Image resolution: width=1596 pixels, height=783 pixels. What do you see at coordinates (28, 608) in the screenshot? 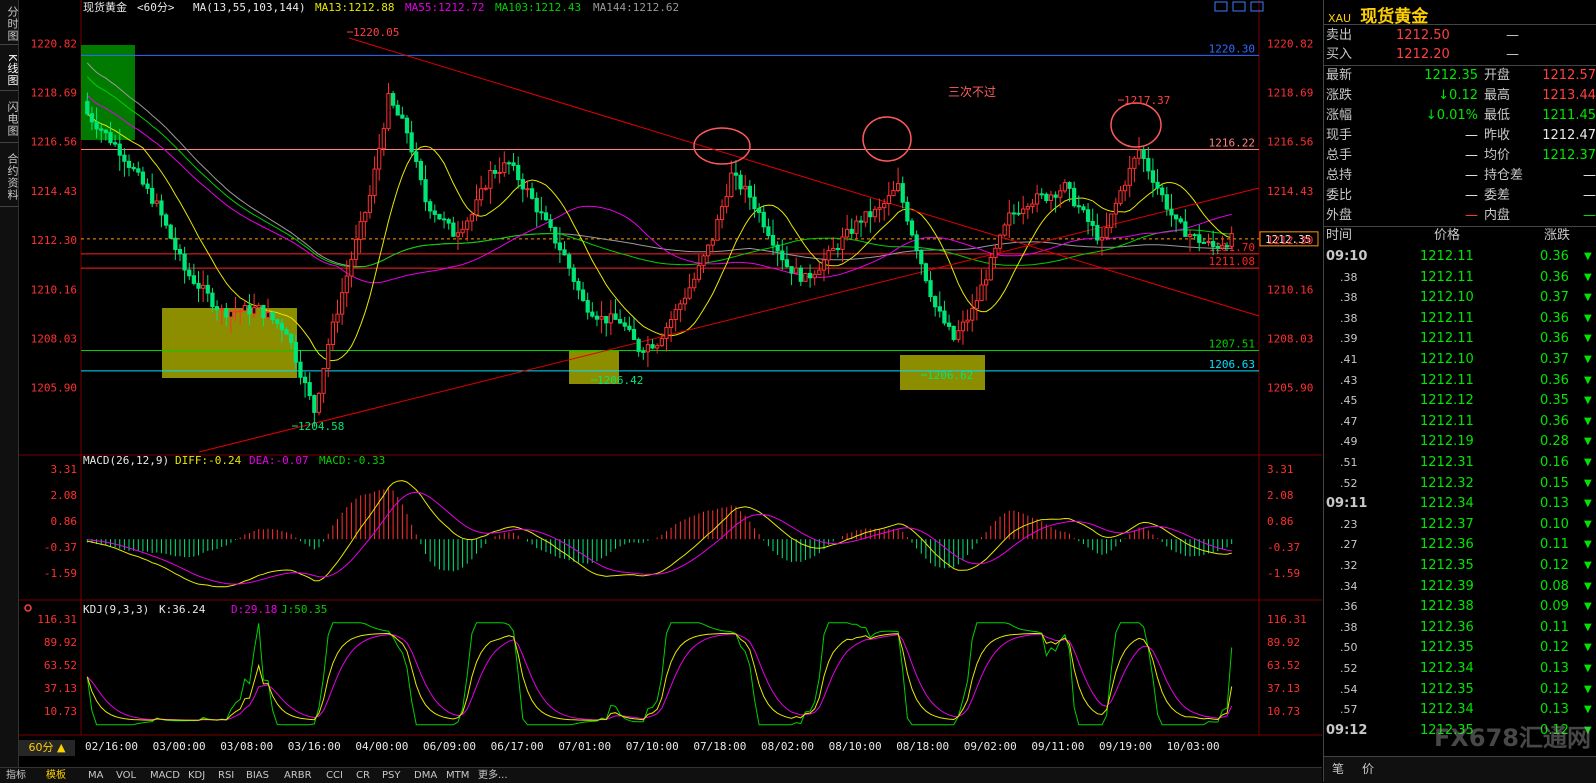
I see `kdj-settings-icon` at bounding box center [28, 608].